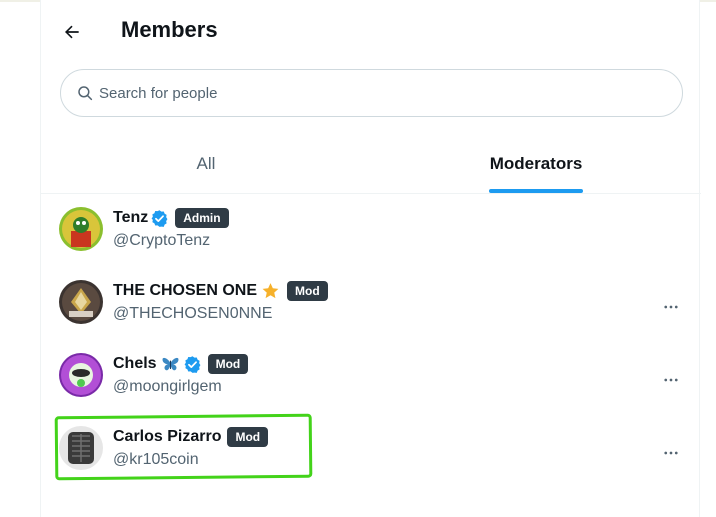  Describe the element at coordinates (371, 31) in the screenshot. I see `header: Members` at that location.